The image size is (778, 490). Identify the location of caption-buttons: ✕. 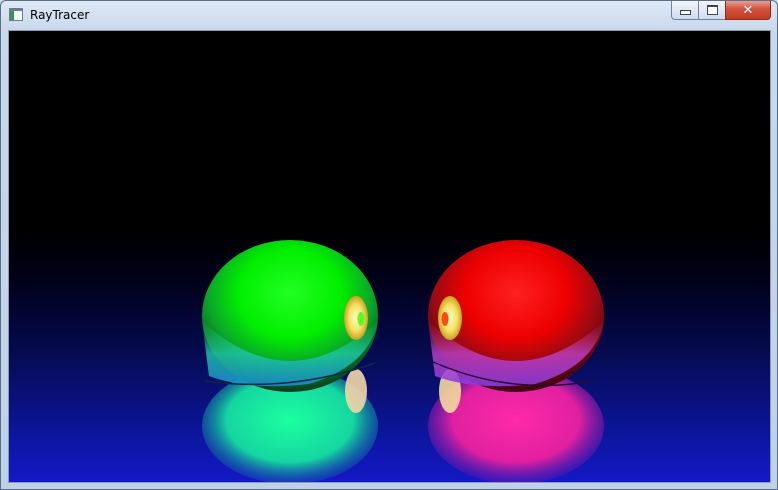
(721, 11).